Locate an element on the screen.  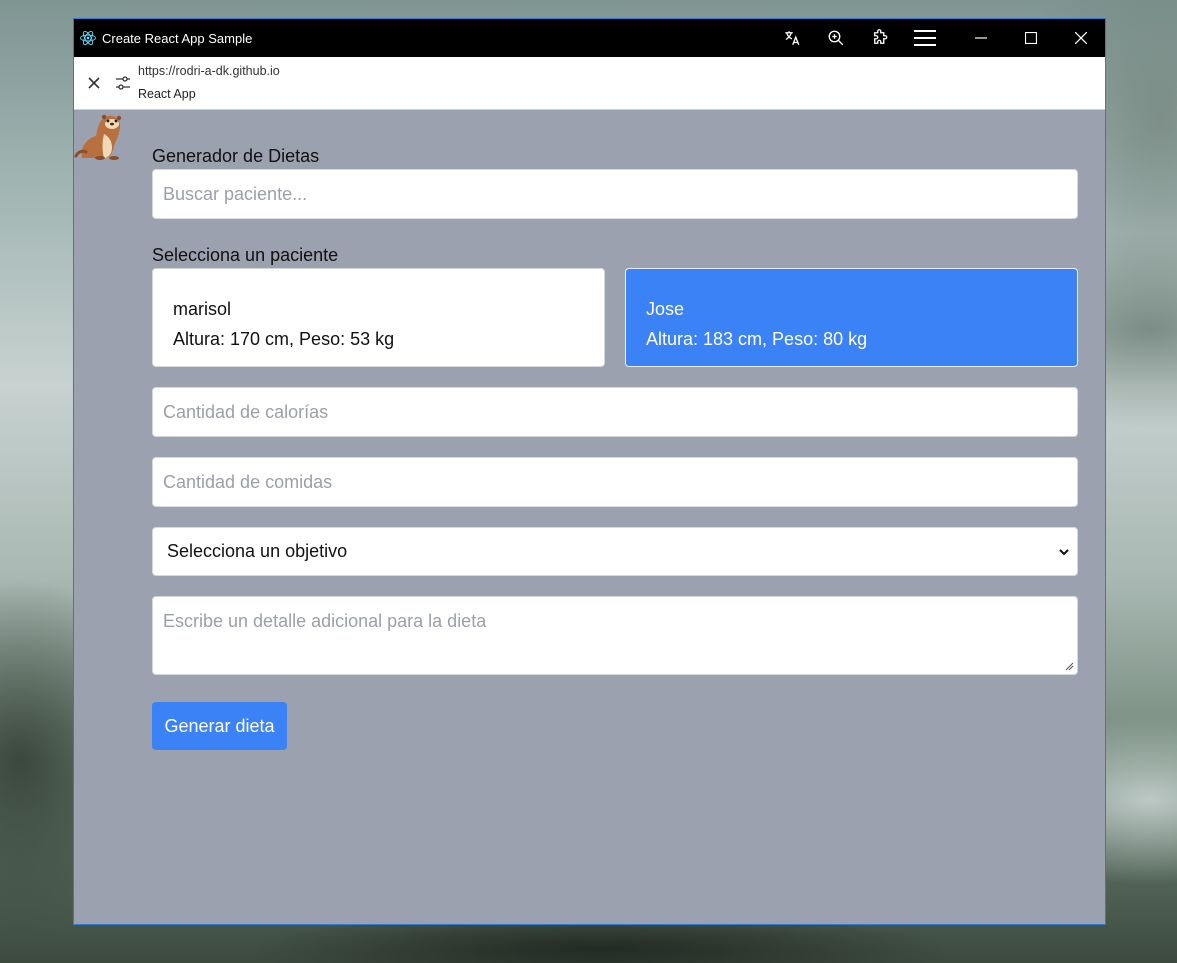
patient-card-jose: Jose Altura: 183 cm, Peso: 80 kg is located at coordinates (851, 317).